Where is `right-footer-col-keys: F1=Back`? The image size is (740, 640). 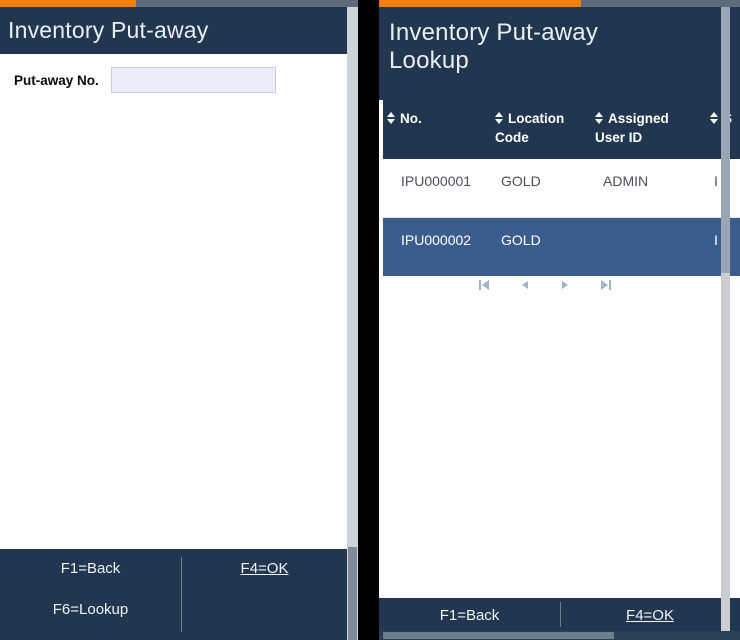
right-footer-col-keys: F1=Back is located at coordinates (469, 614).